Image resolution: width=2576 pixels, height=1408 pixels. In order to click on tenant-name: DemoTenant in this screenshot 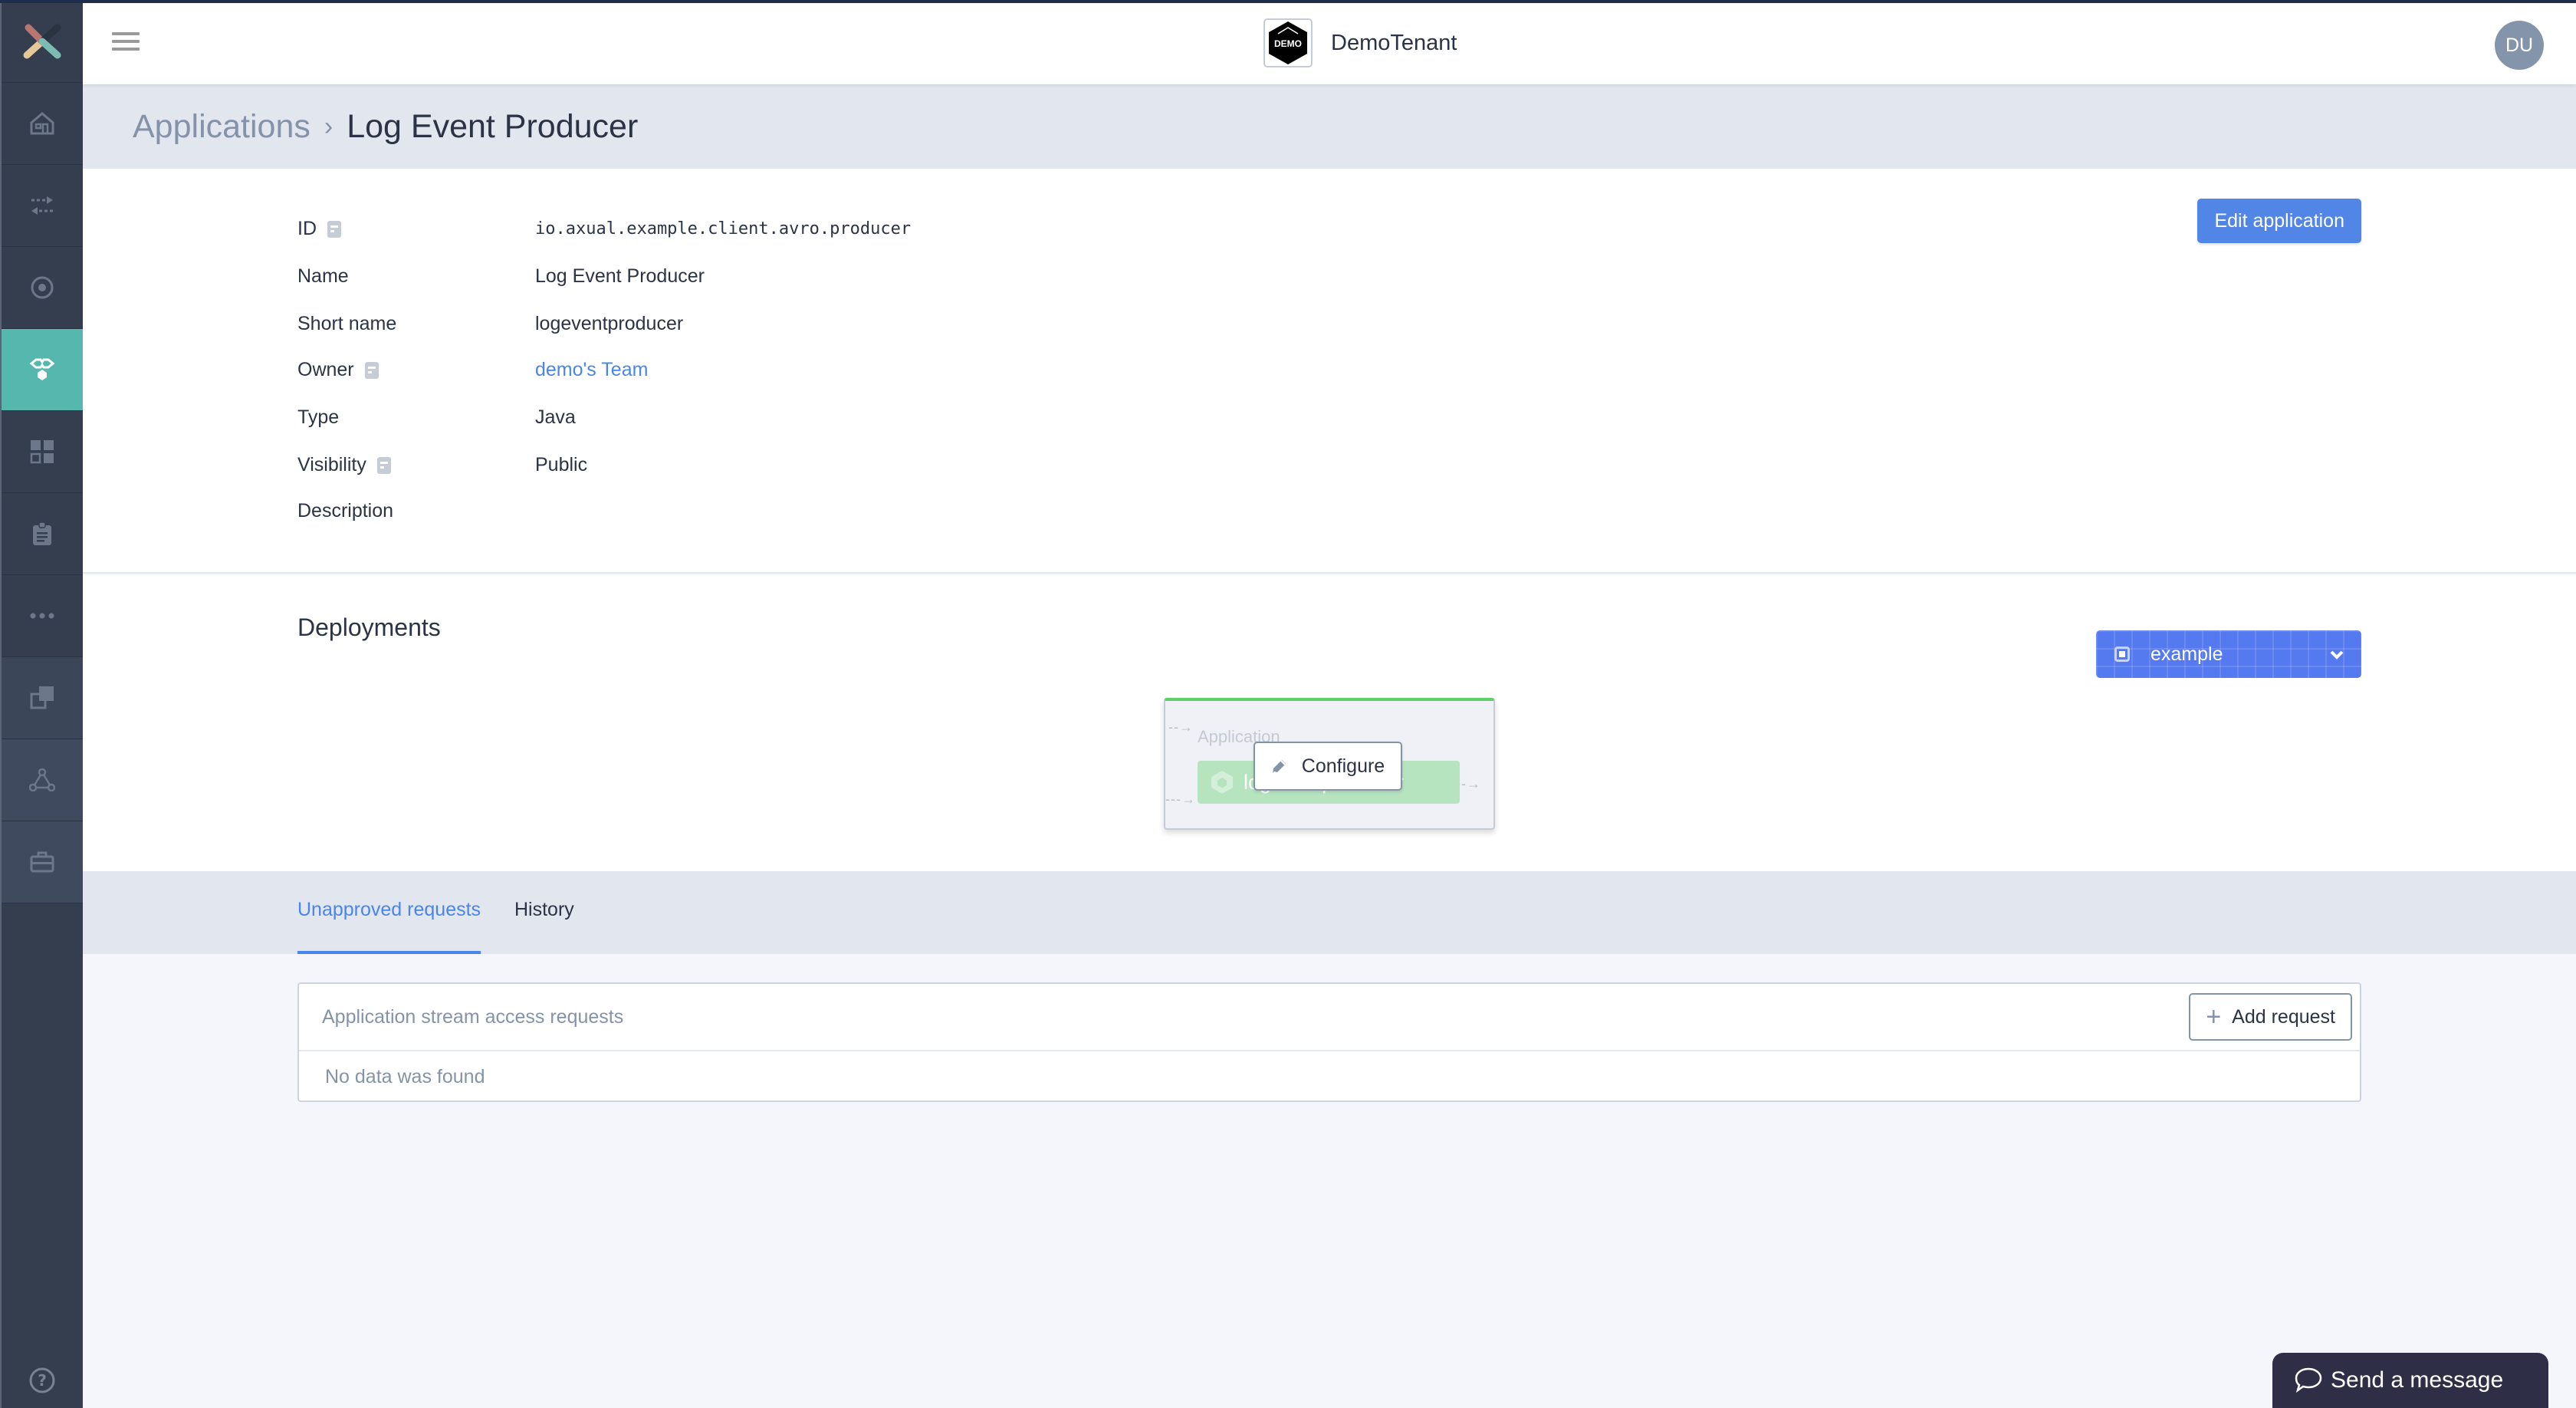, I will do `click(1394, 42)`.